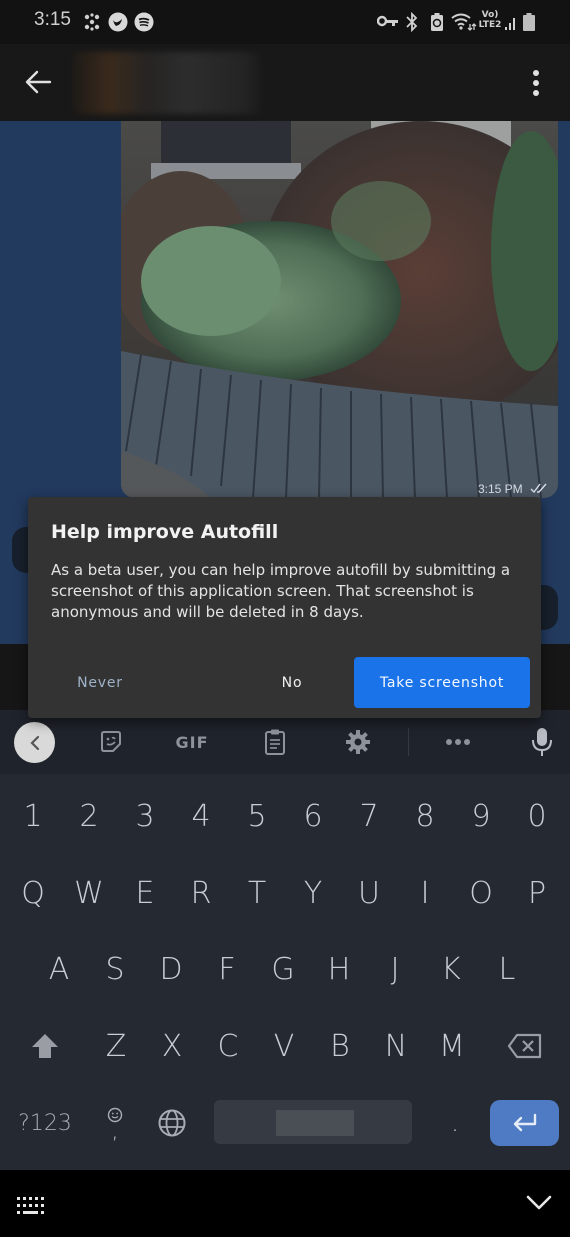 The height and width of the screenshot is (1237, 570). What do you see at coordinates (395, 969) in the screenshot?
I see `key-j: J` at bounding box center [395, 969].